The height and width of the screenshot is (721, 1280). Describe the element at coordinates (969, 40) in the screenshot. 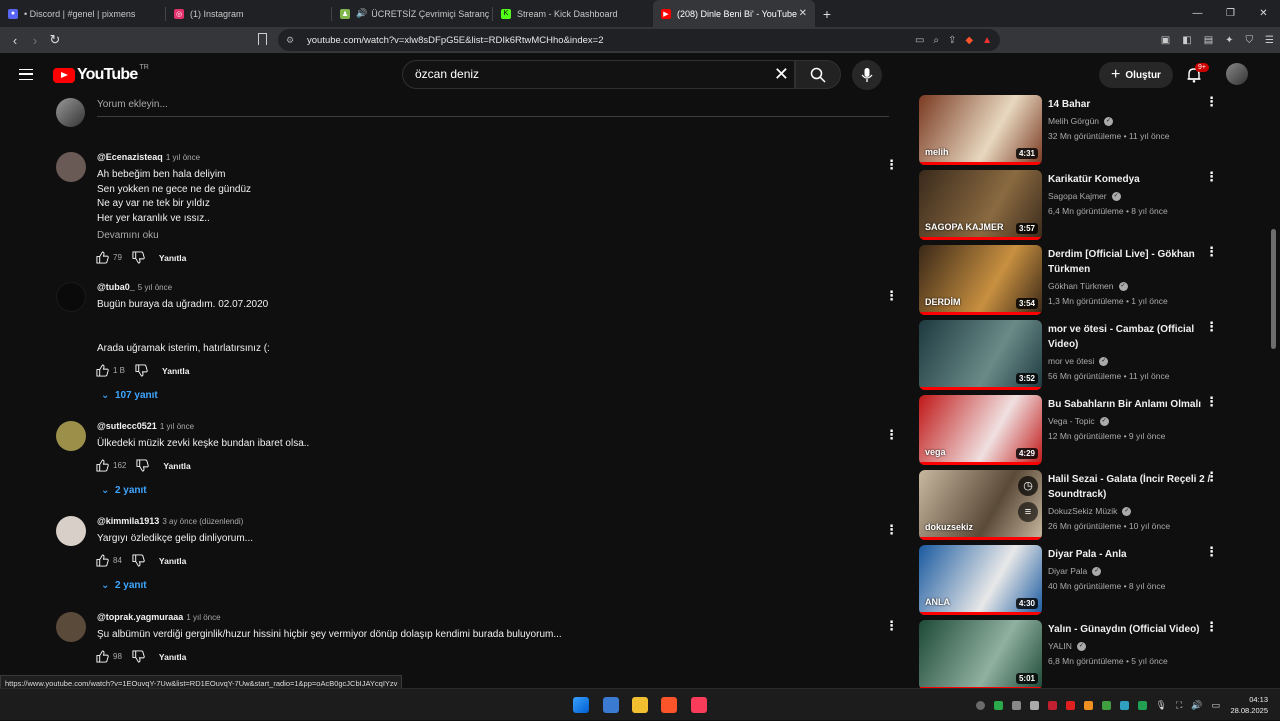

I see `brave-shields-icon: ◆` at that location.